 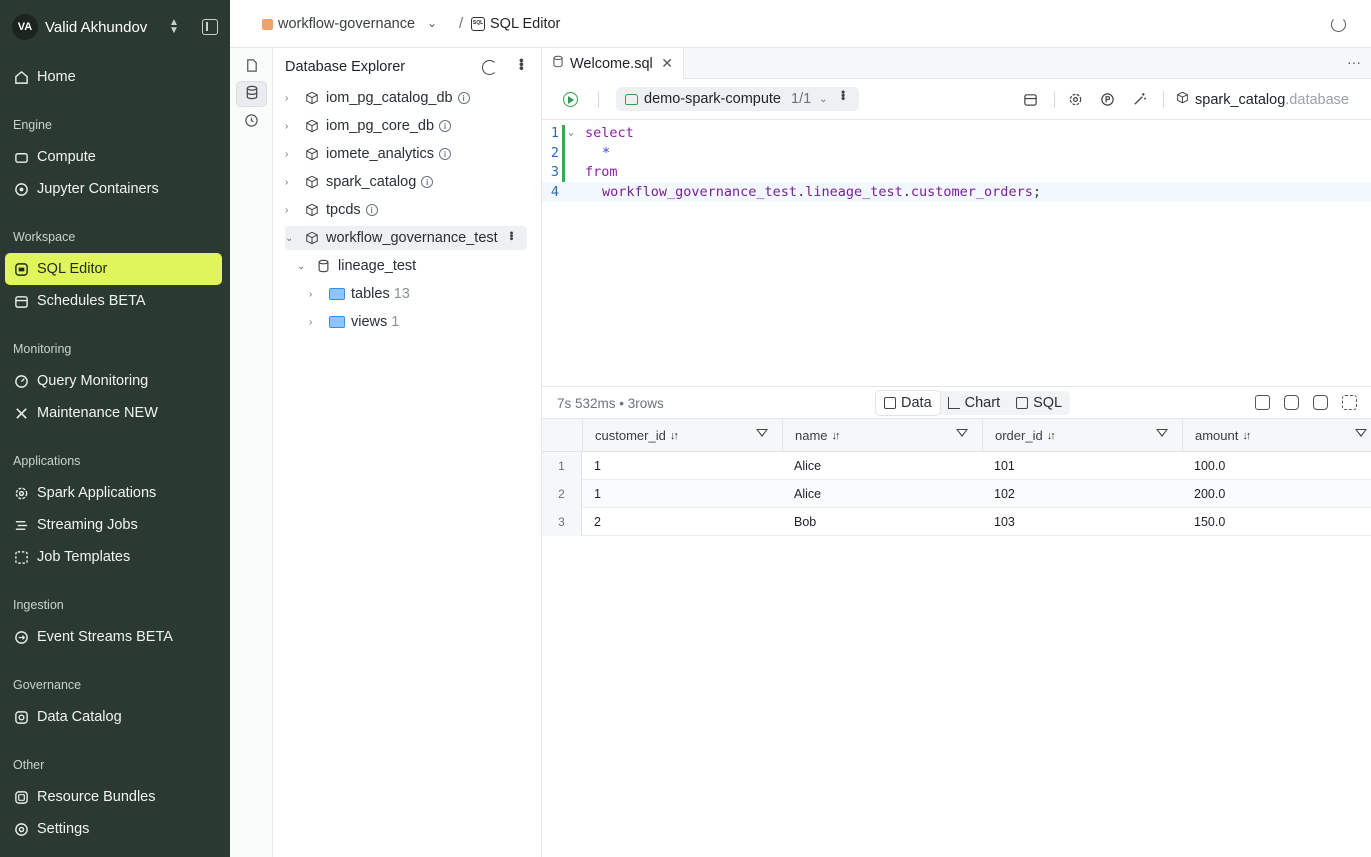 What do you see at coordinates (312, 126) in the screenshot?
I see `cube-icon` at bounding box center [312, 126].